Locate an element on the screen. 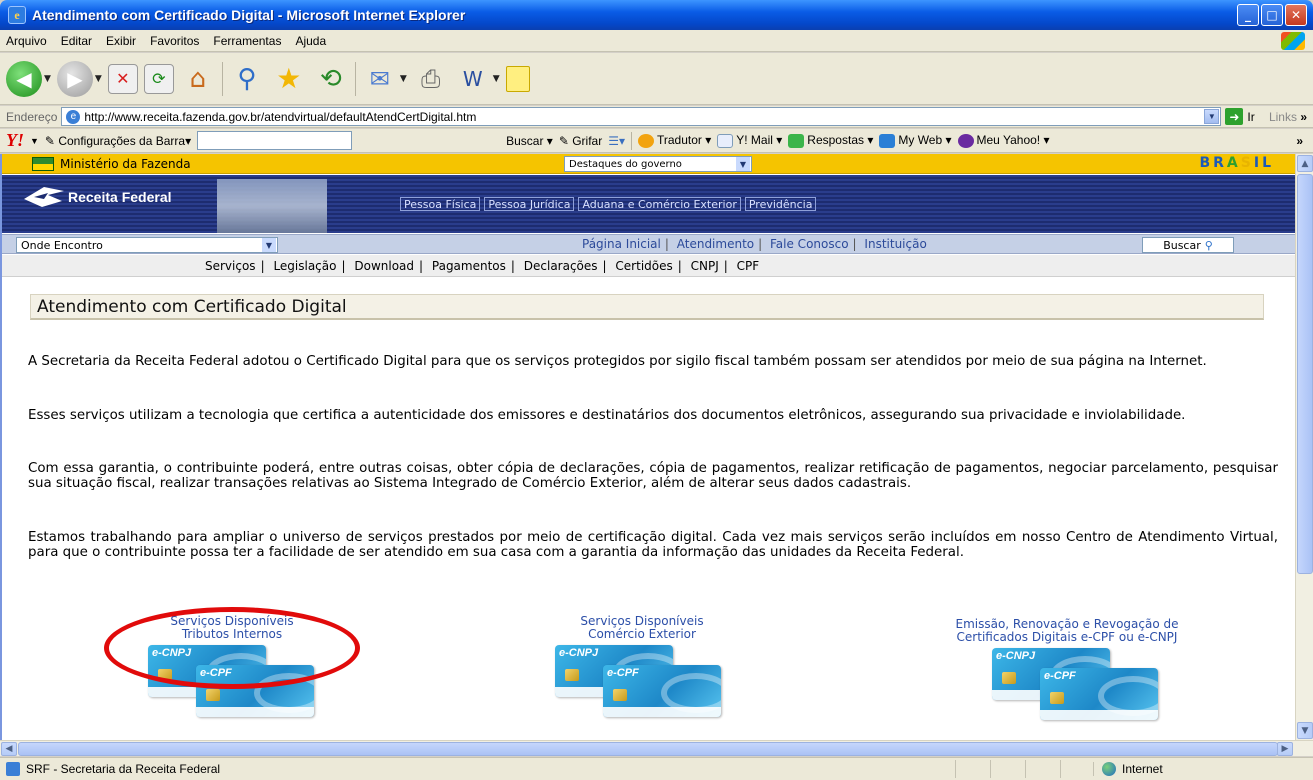  menu-favoritos: Favoritos is located at coordinates (174, 41).